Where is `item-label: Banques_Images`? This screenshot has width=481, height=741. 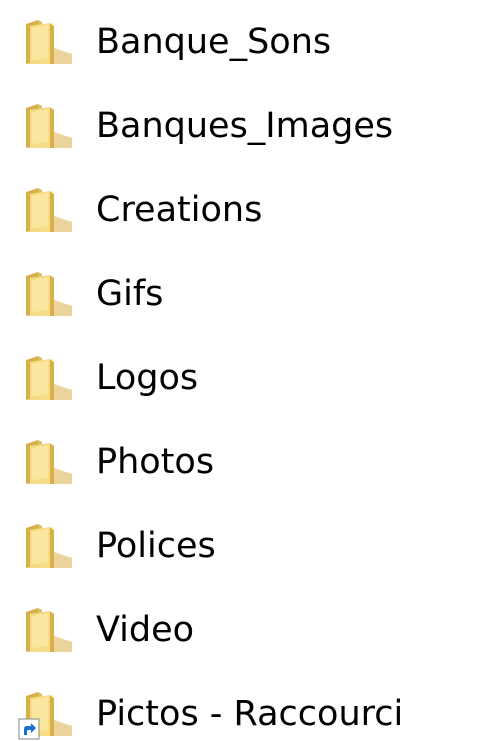
item-label: Banques_Images is located at coordinates (245, 126).